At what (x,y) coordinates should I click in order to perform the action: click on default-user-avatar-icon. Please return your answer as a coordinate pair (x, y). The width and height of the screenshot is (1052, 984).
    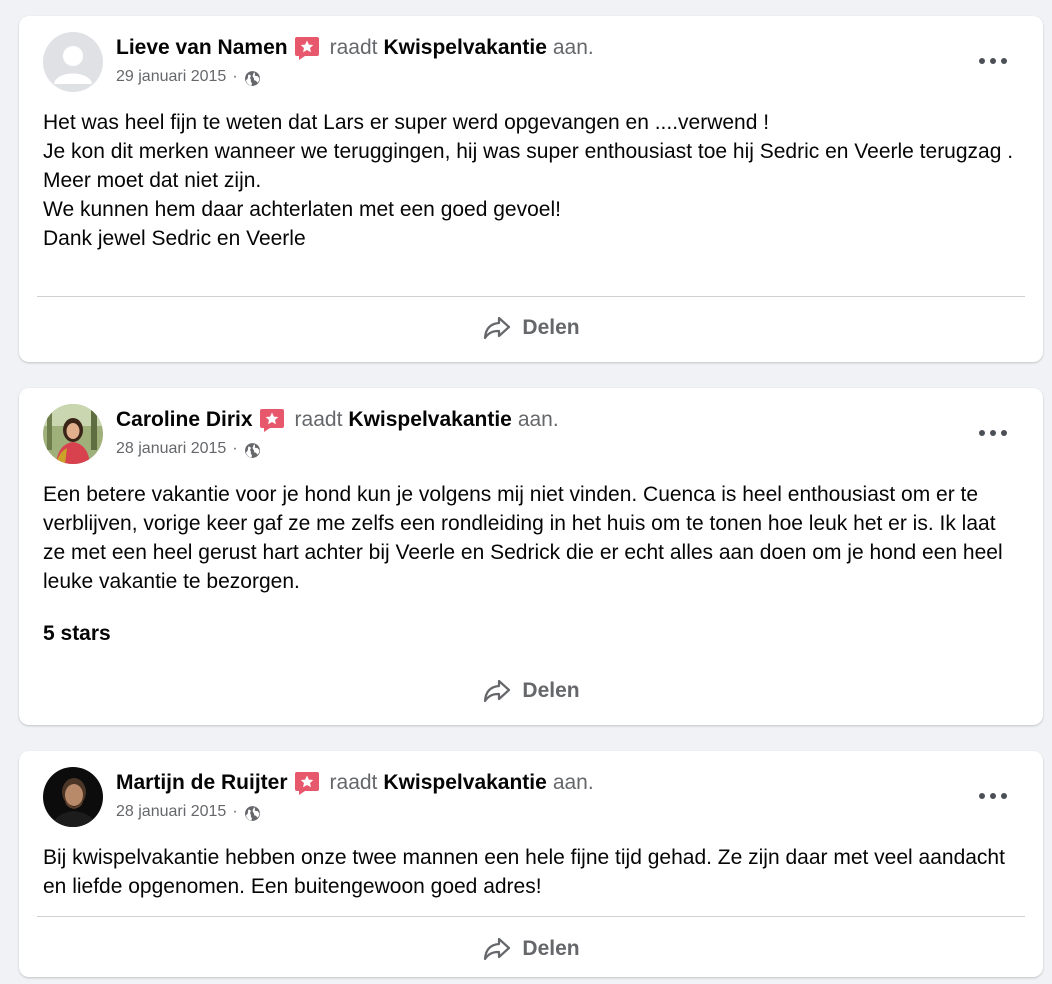
    Looking at the image, I should click on (73, 62).